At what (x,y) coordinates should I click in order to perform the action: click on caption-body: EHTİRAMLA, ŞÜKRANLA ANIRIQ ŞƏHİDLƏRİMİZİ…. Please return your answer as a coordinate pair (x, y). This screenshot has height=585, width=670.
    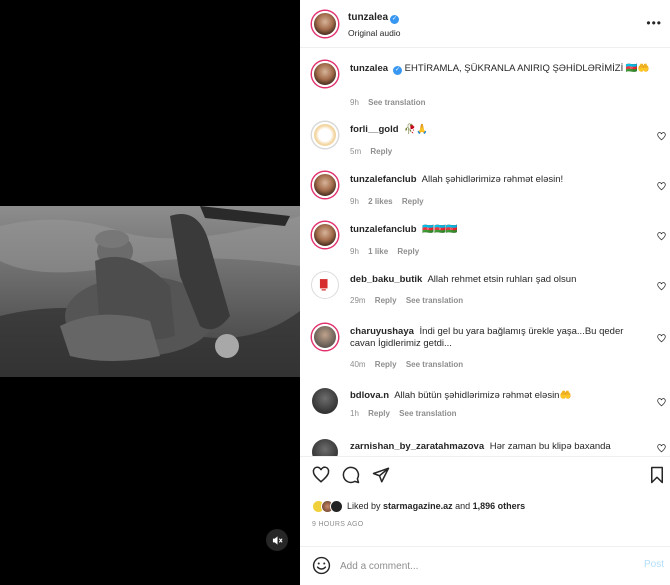
    Looking at the image, I should click on (527, 68).